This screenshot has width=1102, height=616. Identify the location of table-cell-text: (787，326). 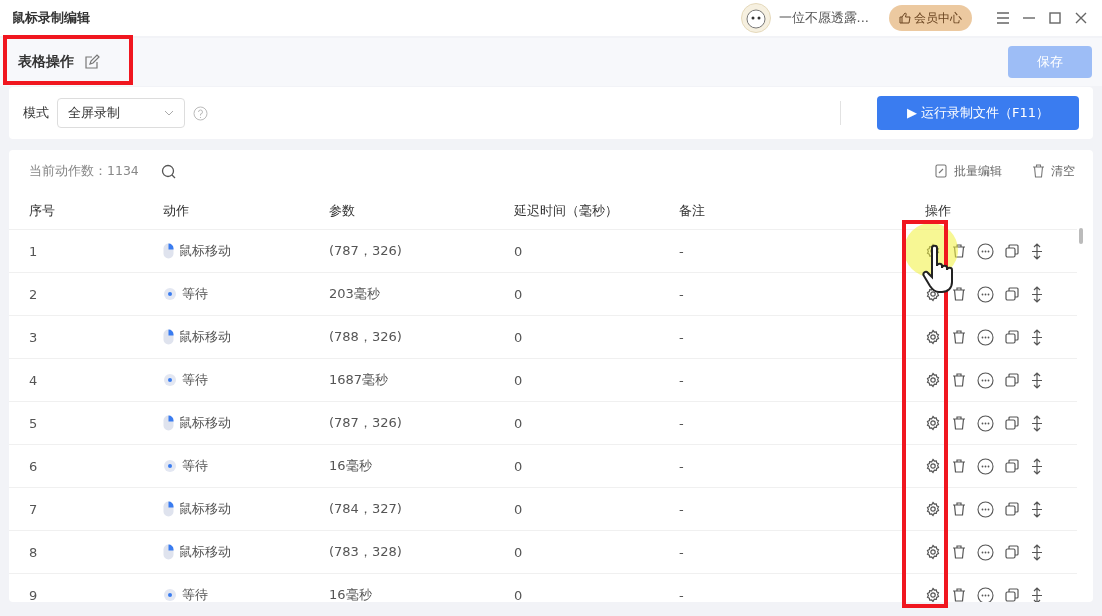
(366, 251).